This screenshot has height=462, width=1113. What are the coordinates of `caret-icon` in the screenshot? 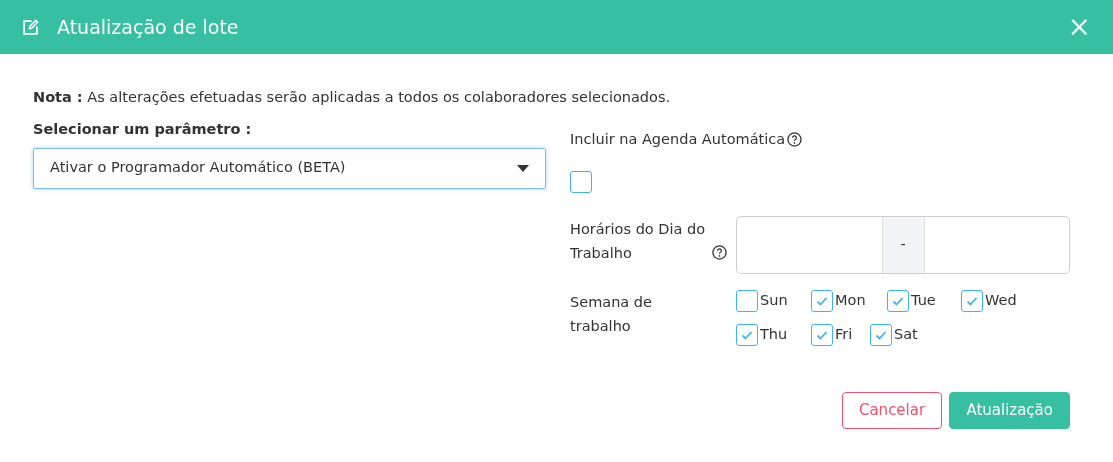 It's located at (523, 168).